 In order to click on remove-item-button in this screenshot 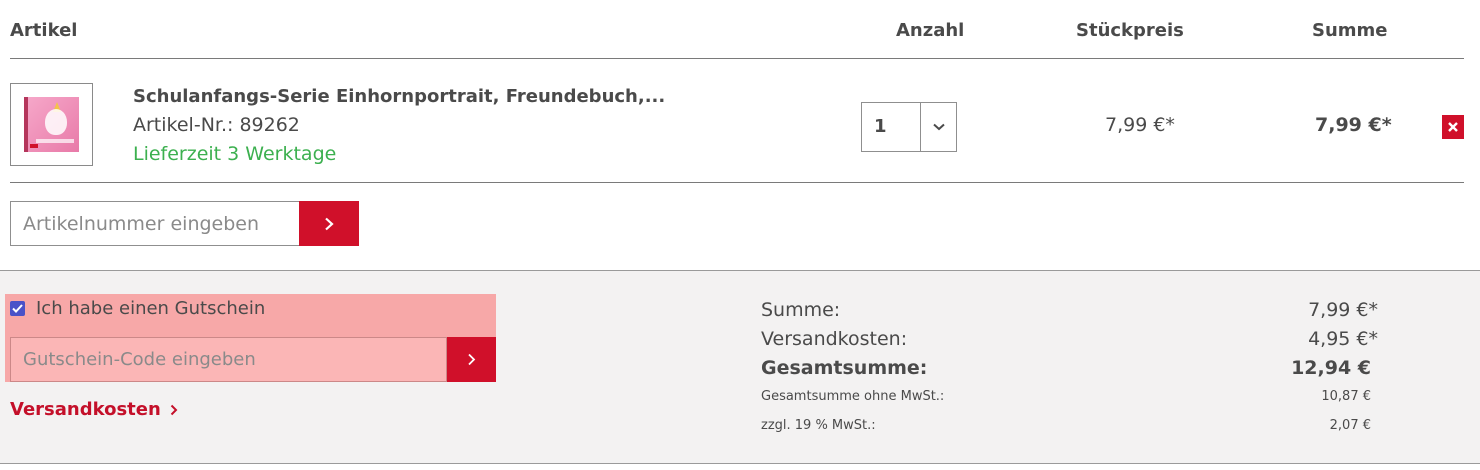, I will do `click(1453, 127)`.